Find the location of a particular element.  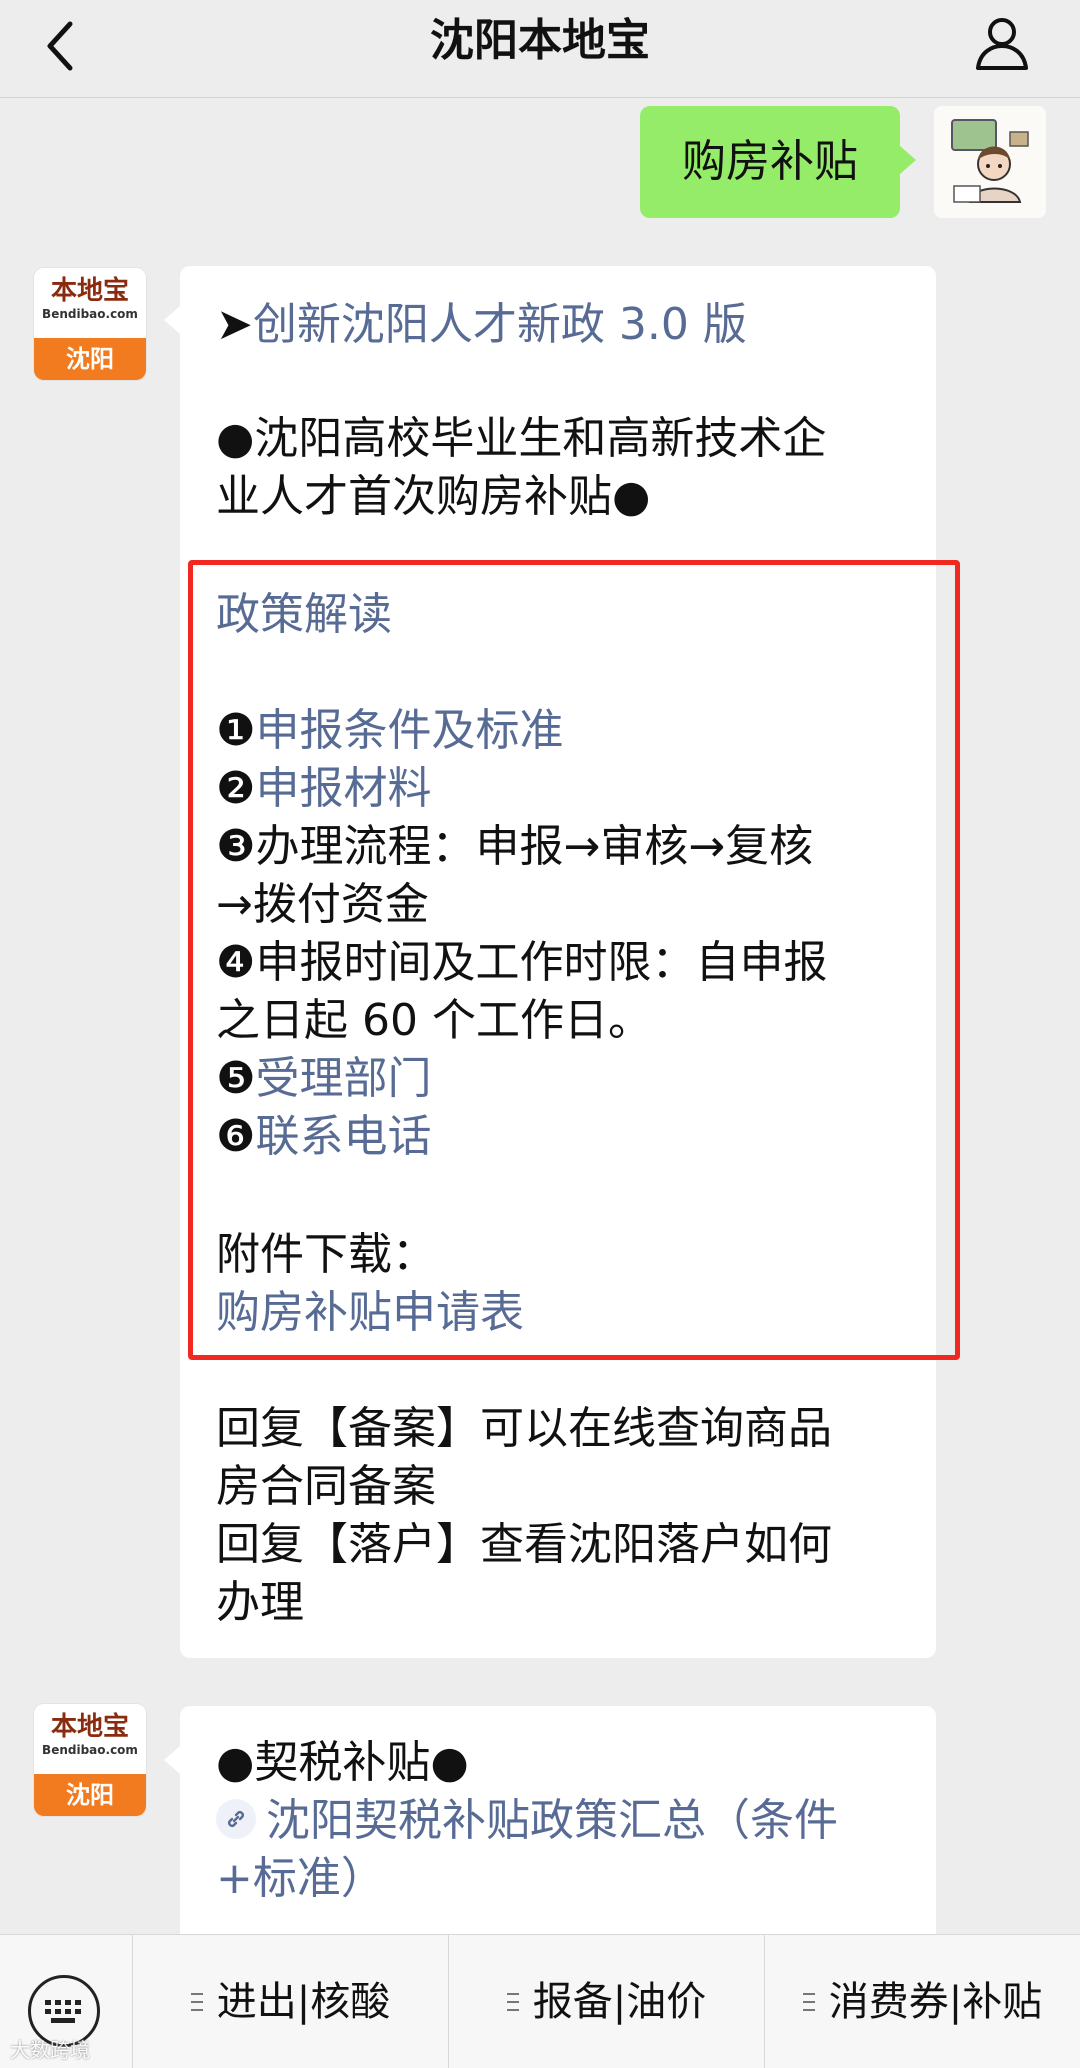

list-item: ❺受理部门 is located at coordinates (323, 1079).